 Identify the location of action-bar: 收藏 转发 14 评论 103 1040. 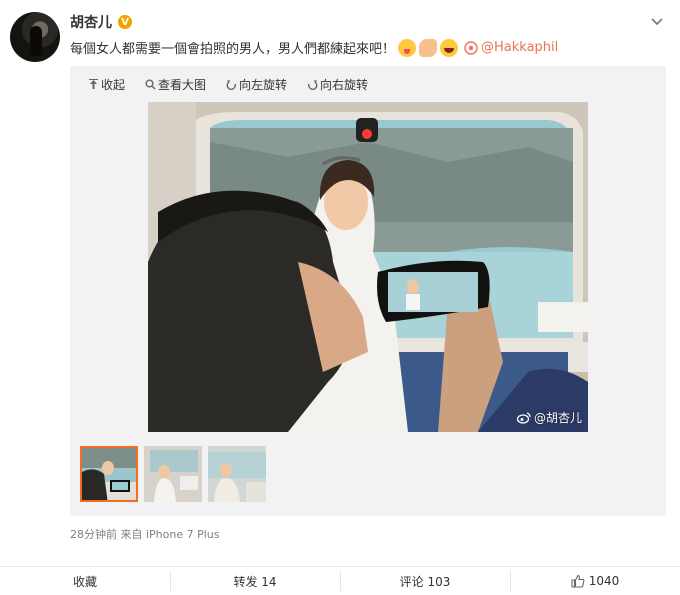
(340, 580).